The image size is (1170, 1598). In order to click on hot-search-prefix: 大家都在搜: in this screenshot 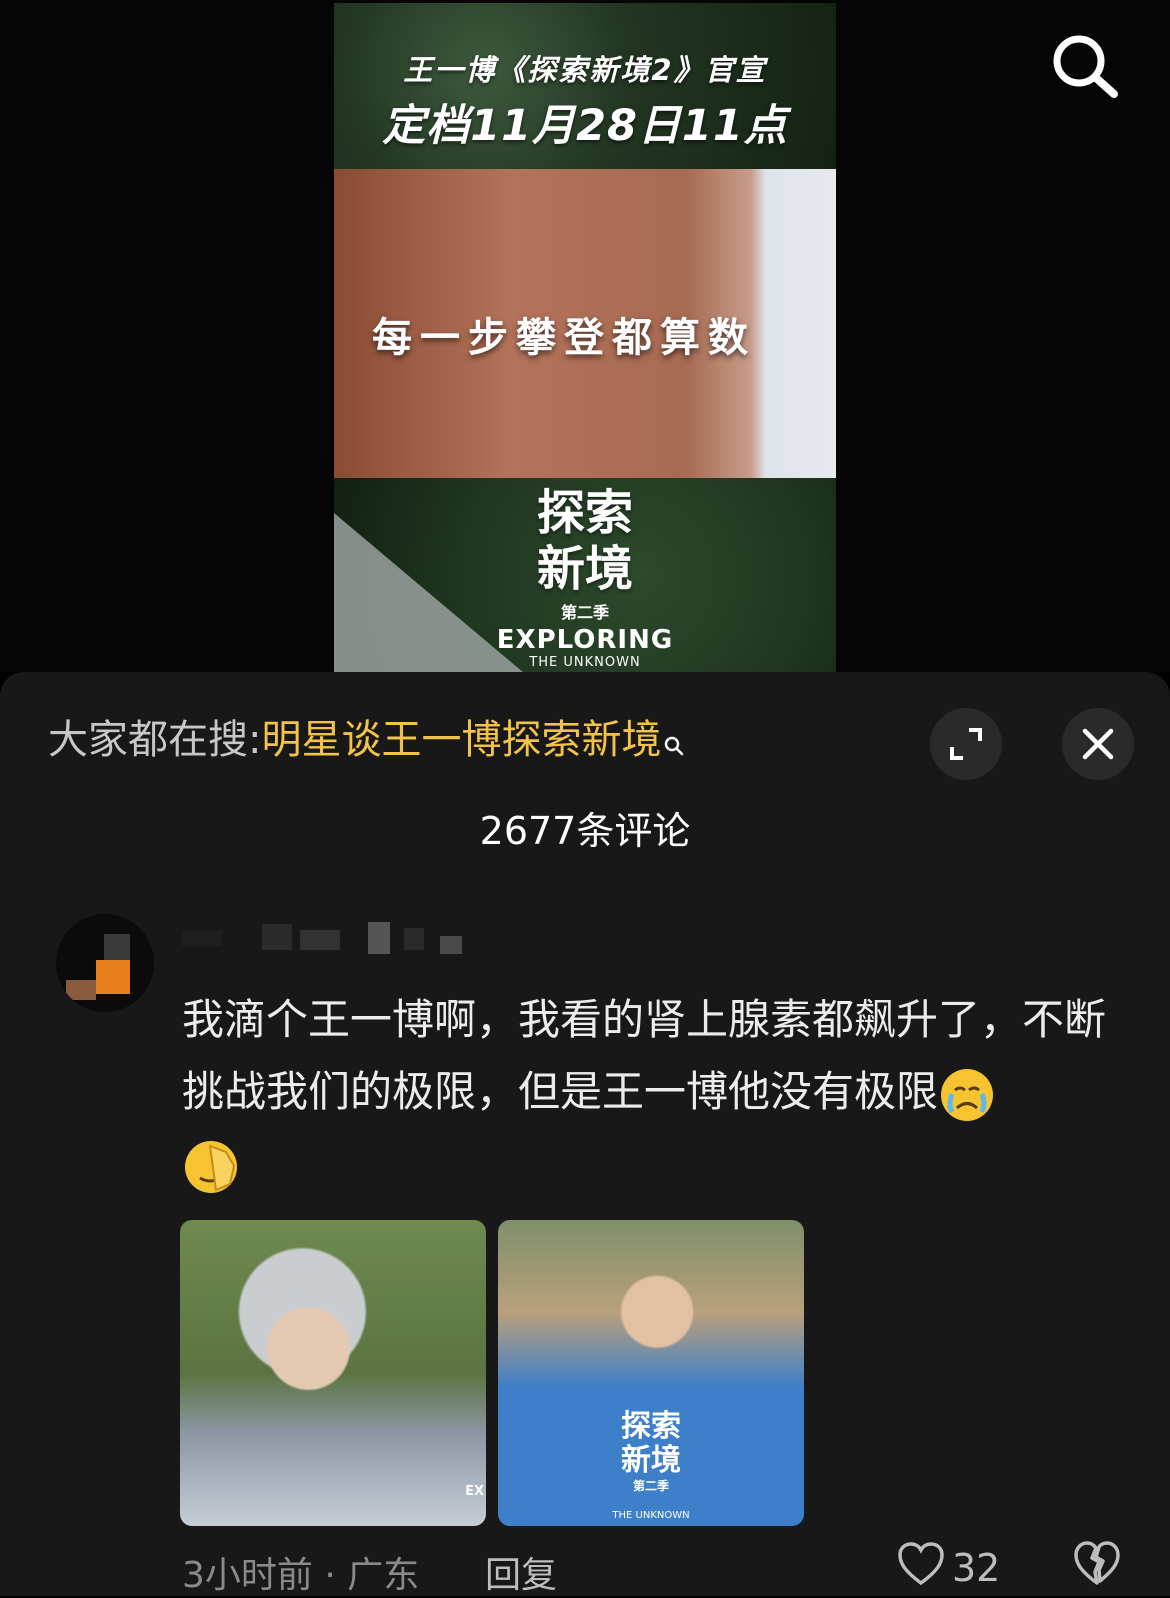, I will do `click(155, 740)`.